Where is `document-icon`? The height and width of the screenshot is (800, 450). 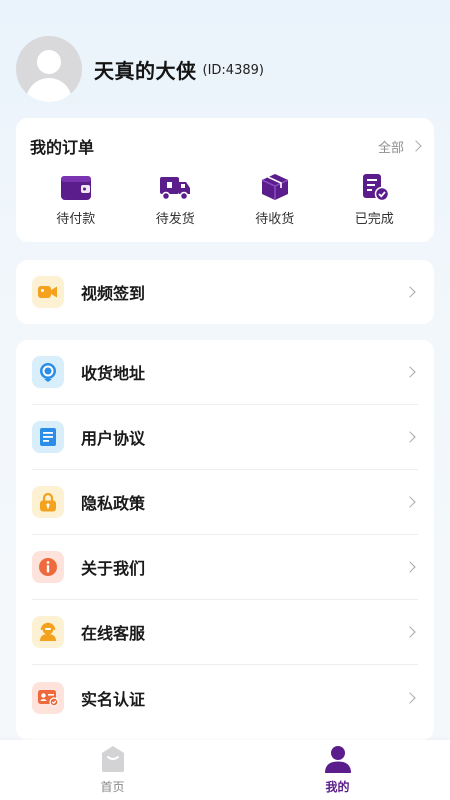 document-icon is located at coordinates (48, 437).